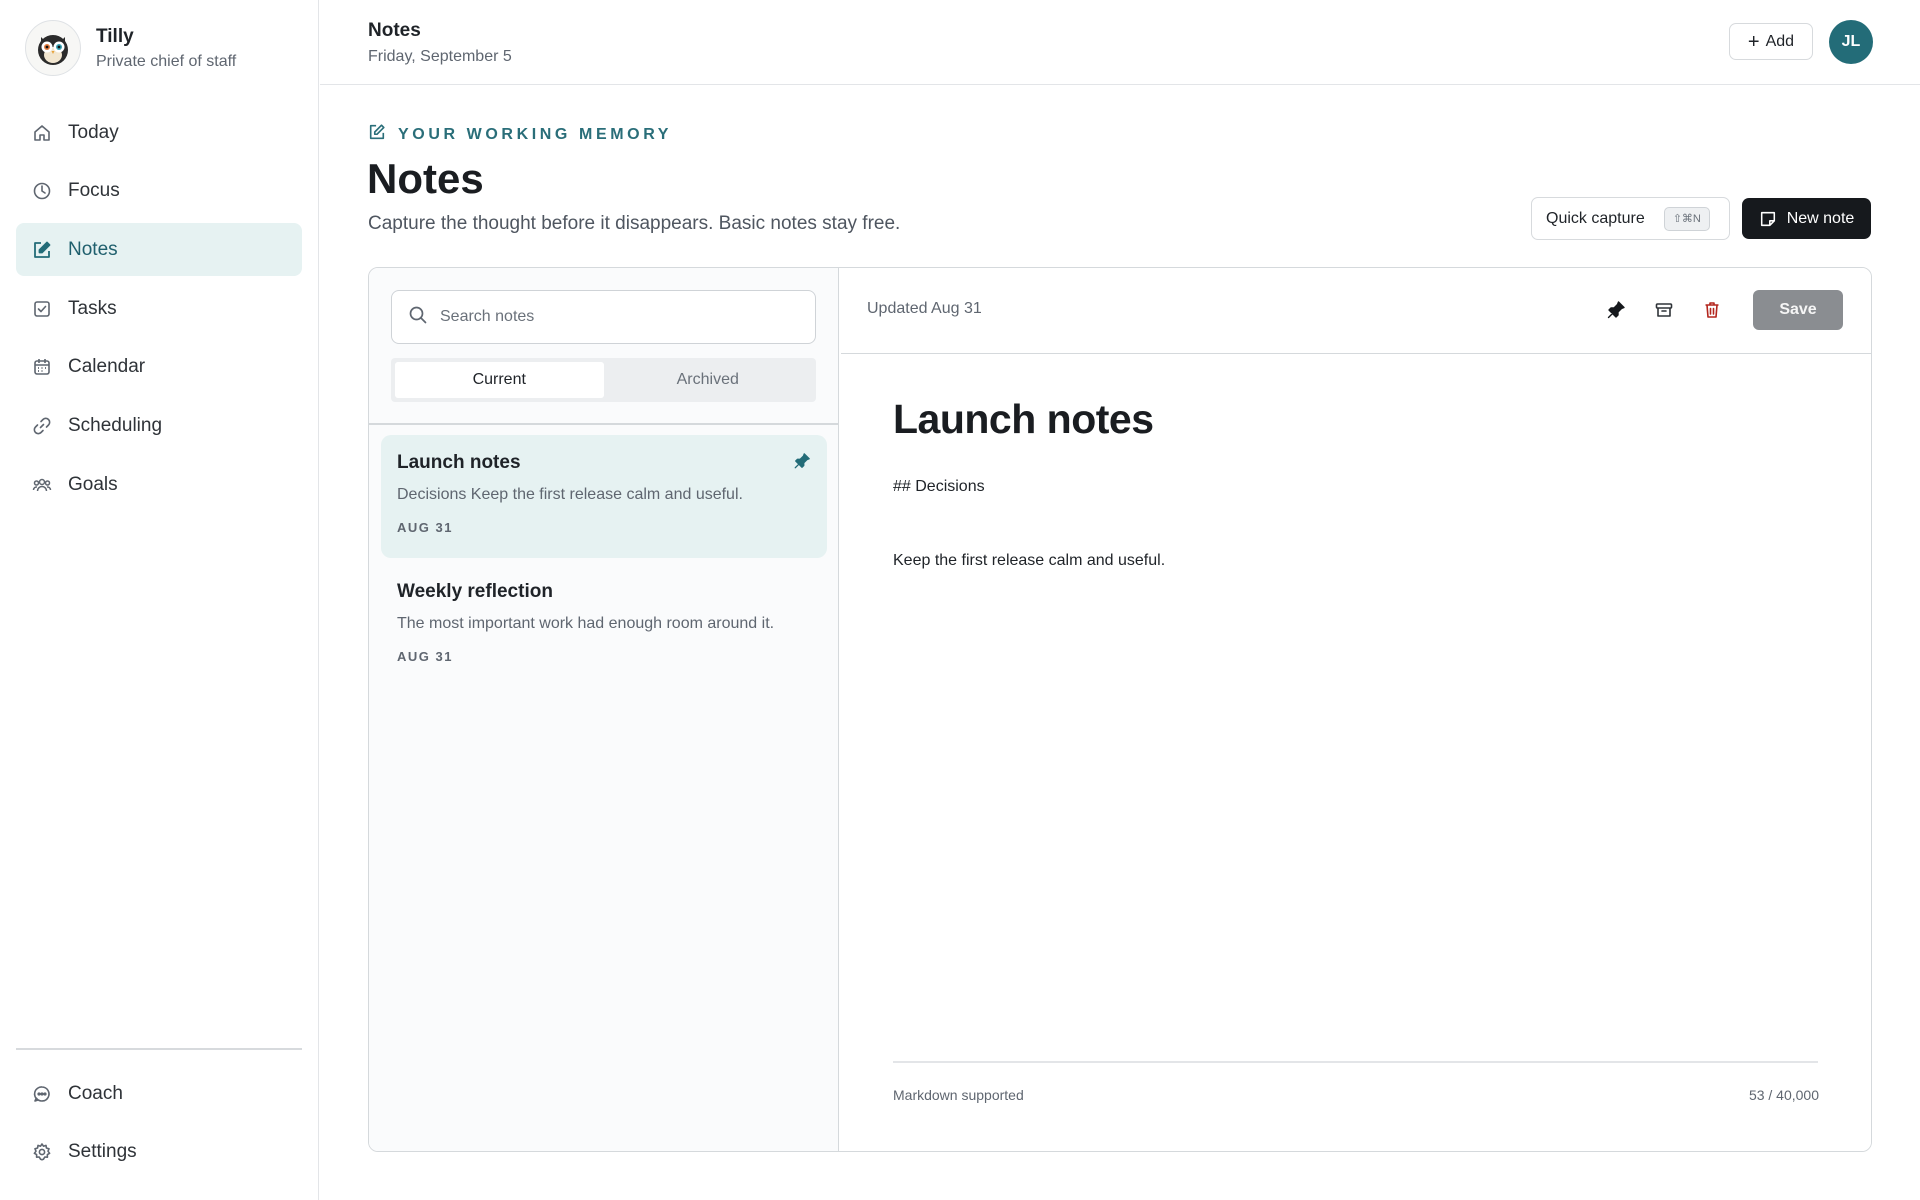 The width and height of the screenshot is (1920, 1200). What do you see at coordinates (459, 462) in the screenshot?
I see `note-title: Launch notes` at bounding box center [459, 462].